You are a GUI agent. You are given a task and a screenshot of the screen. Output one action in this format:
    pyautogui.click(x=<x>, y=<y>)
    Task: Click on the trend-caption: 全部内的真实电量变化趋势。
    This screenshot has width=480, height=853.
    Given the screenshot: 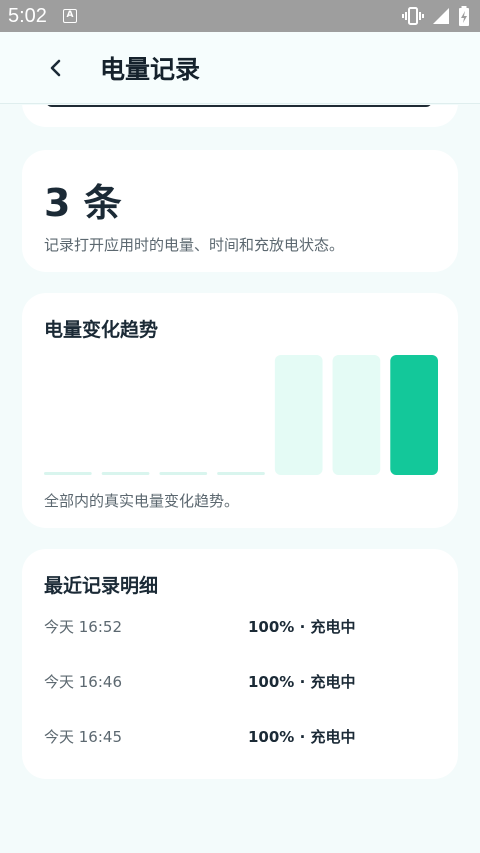 What is the action you would take?
    pyautogui.click(x=142, y=501)
    